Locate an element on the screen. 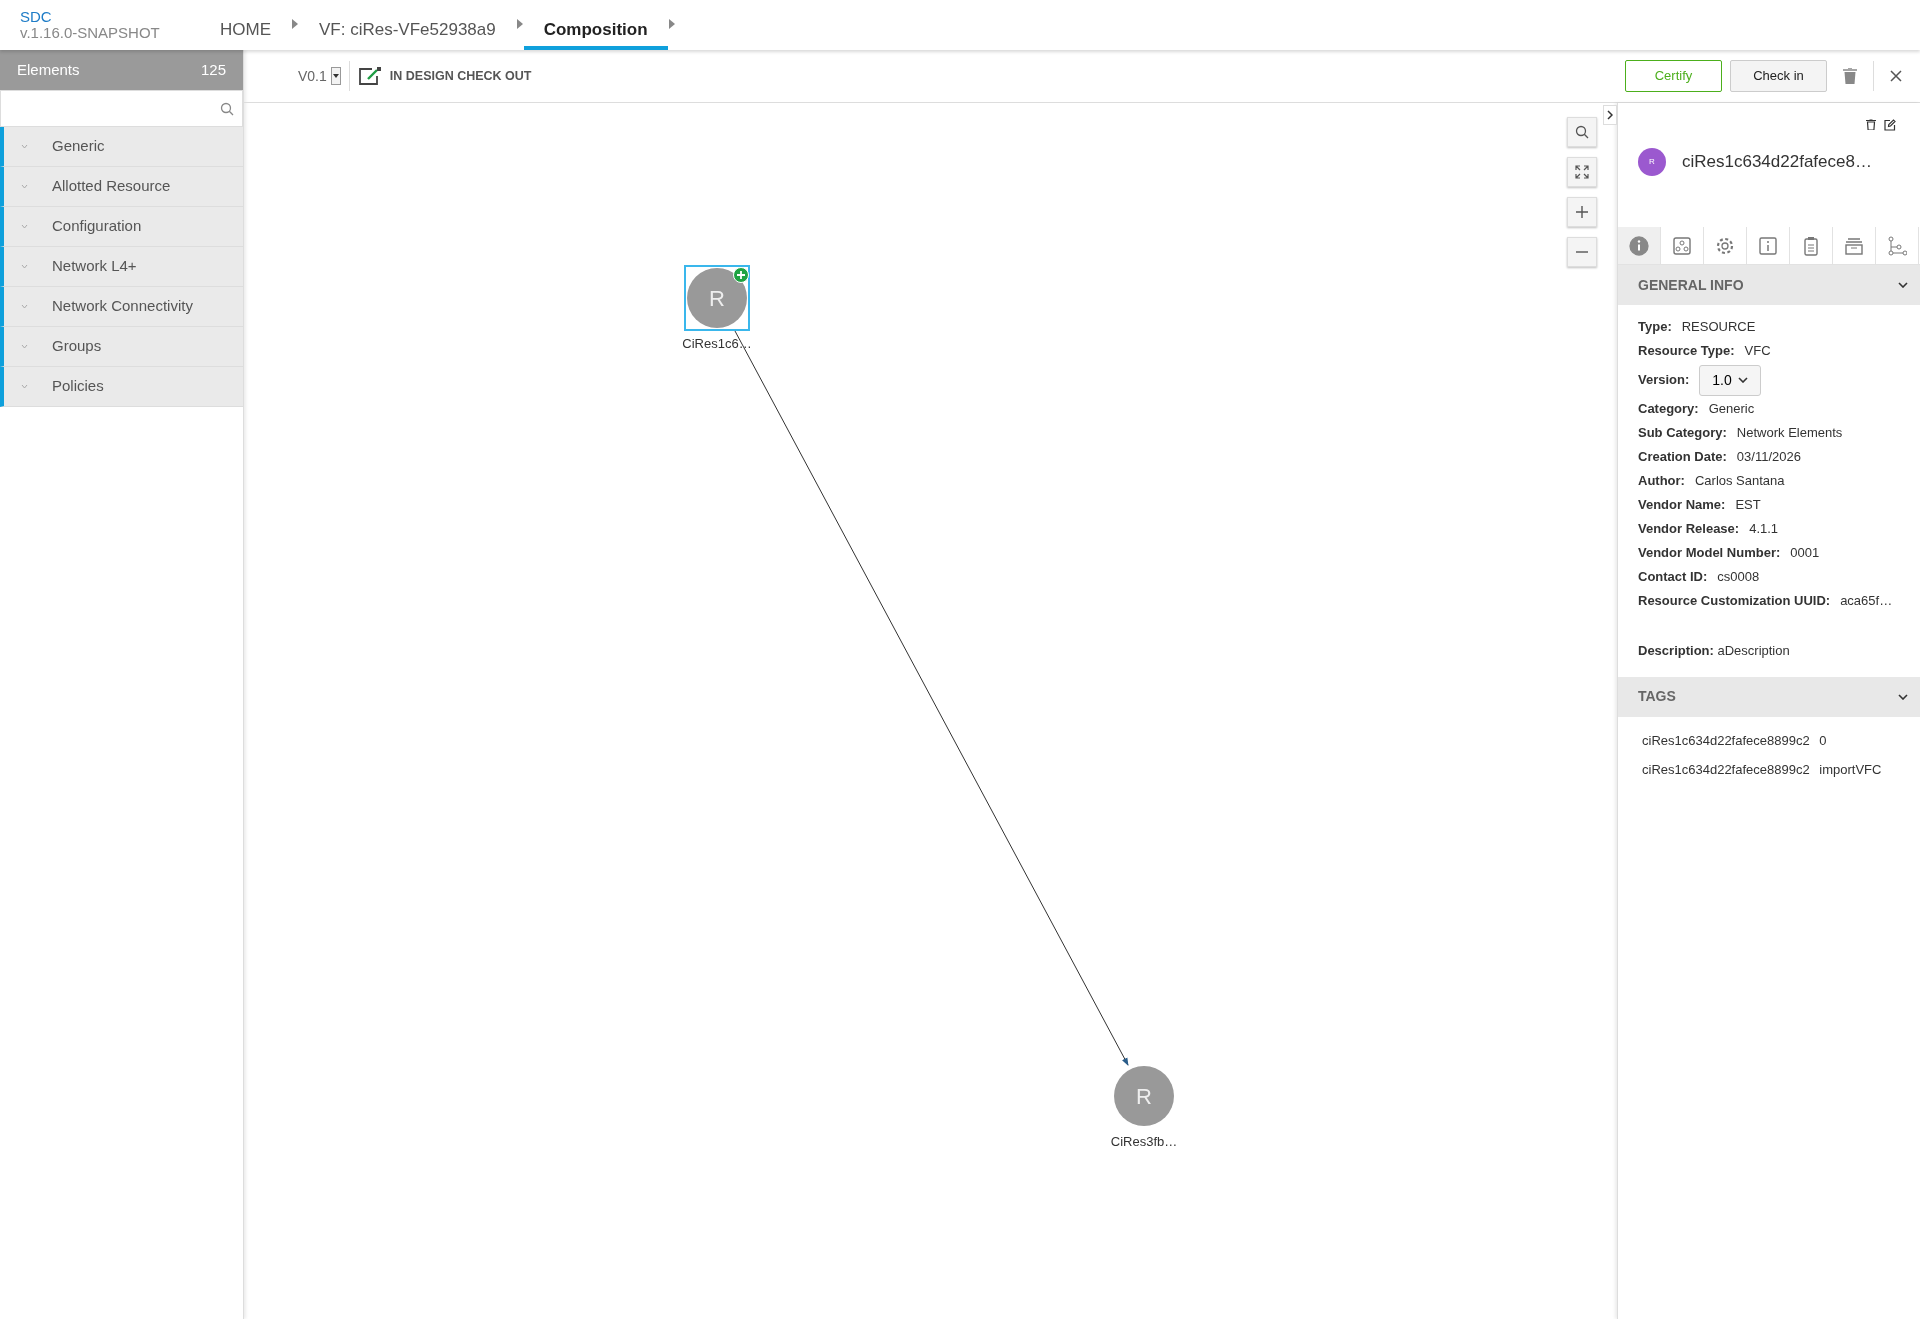 This screenshot has height=1319, width=1920. field-label: Vendor Name: is located at coordinates (1682, 505).